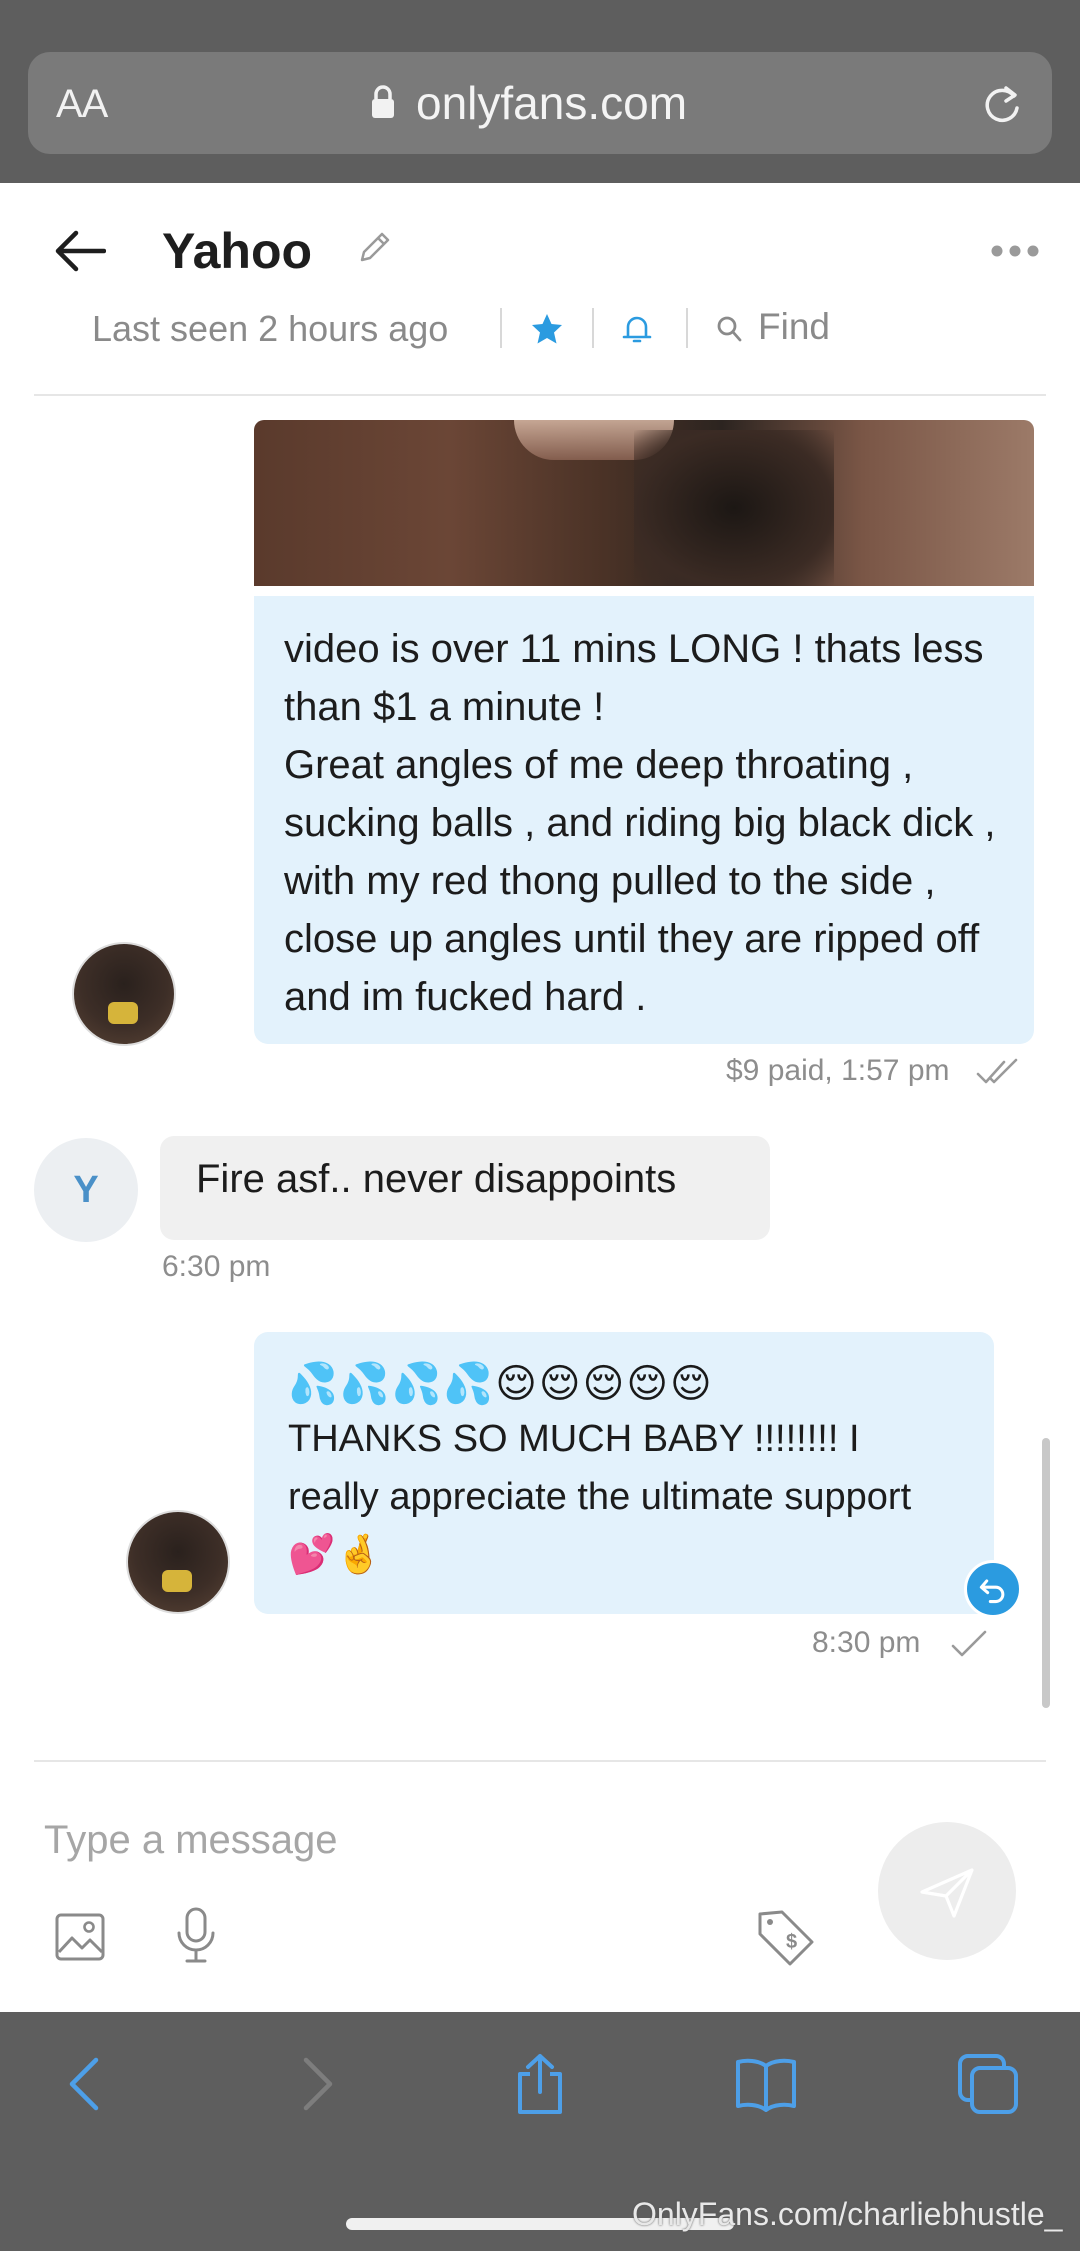 The width and height of the screenshot is (1080, 2251). What do you see at coordinates (501, 1384) in the screenshot?
I see `emoji-row: 💦💦💦💦😌😌😌😌😌` at bounding box center [501, 1384].